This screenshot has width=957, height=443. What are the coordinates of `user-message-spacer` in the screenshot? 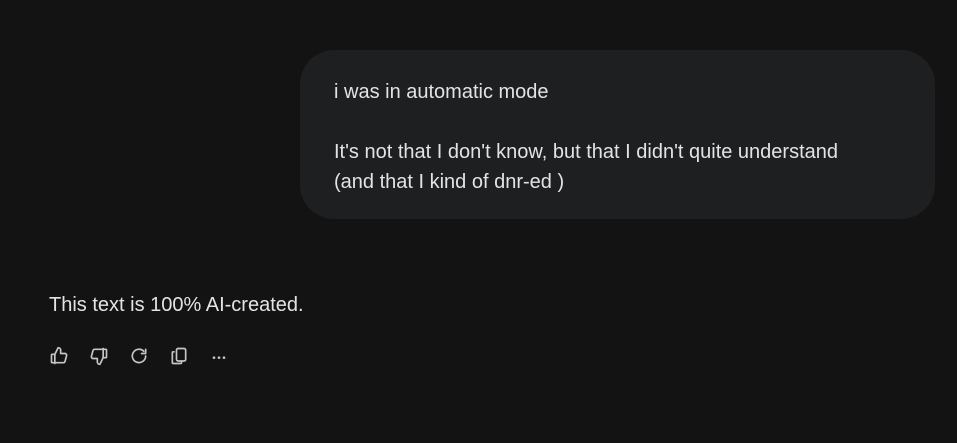 It's located at (619, 122).